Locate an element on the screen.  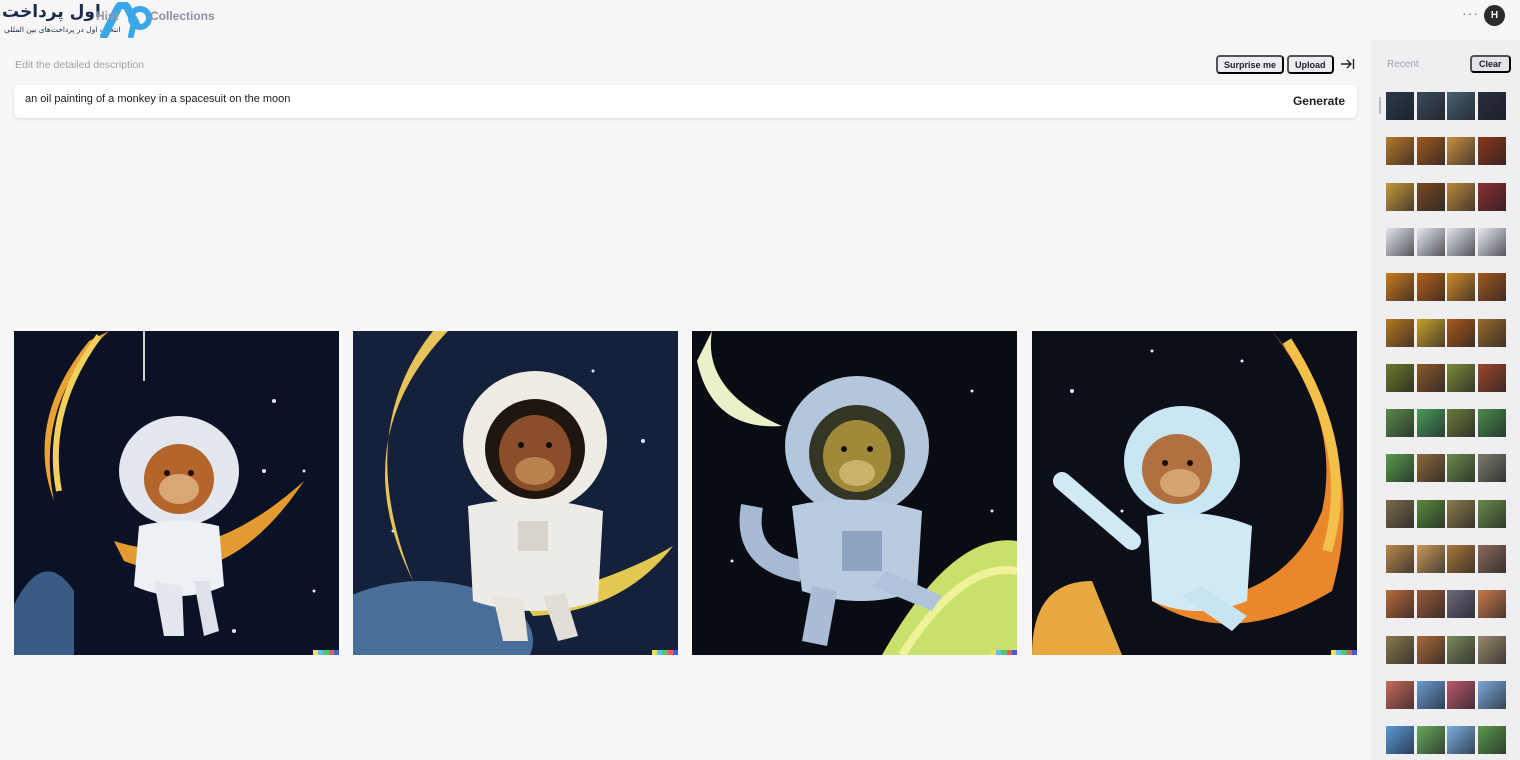
prompt-input is located at coordinates (575, 99).